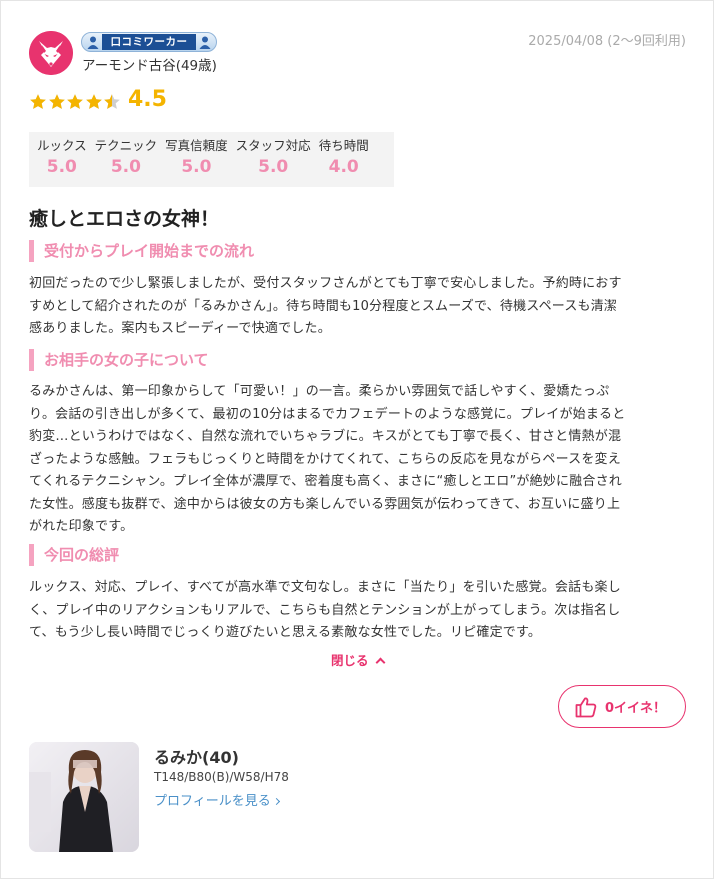 Image resolution: width=714 pixels, height=879 pixels. I want to click on score-label: スタッフ対応, so click(273, 145).